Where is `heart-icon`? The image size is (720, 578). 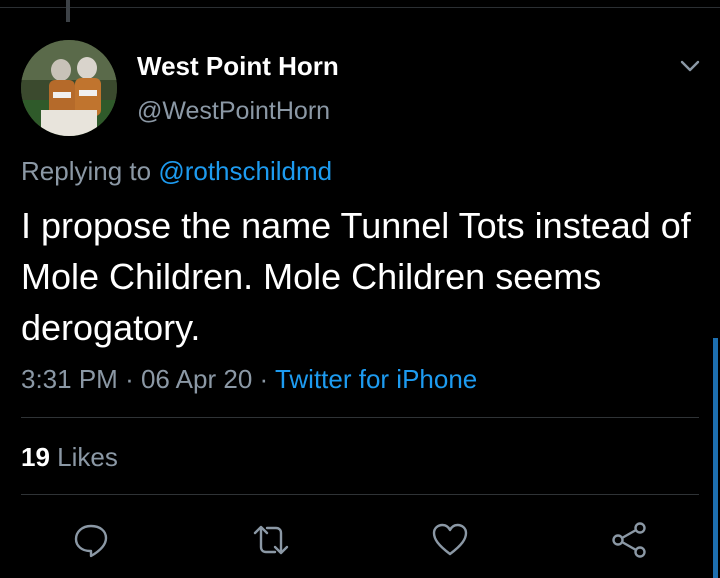 heart-icon is located at coordinates (450, 540).